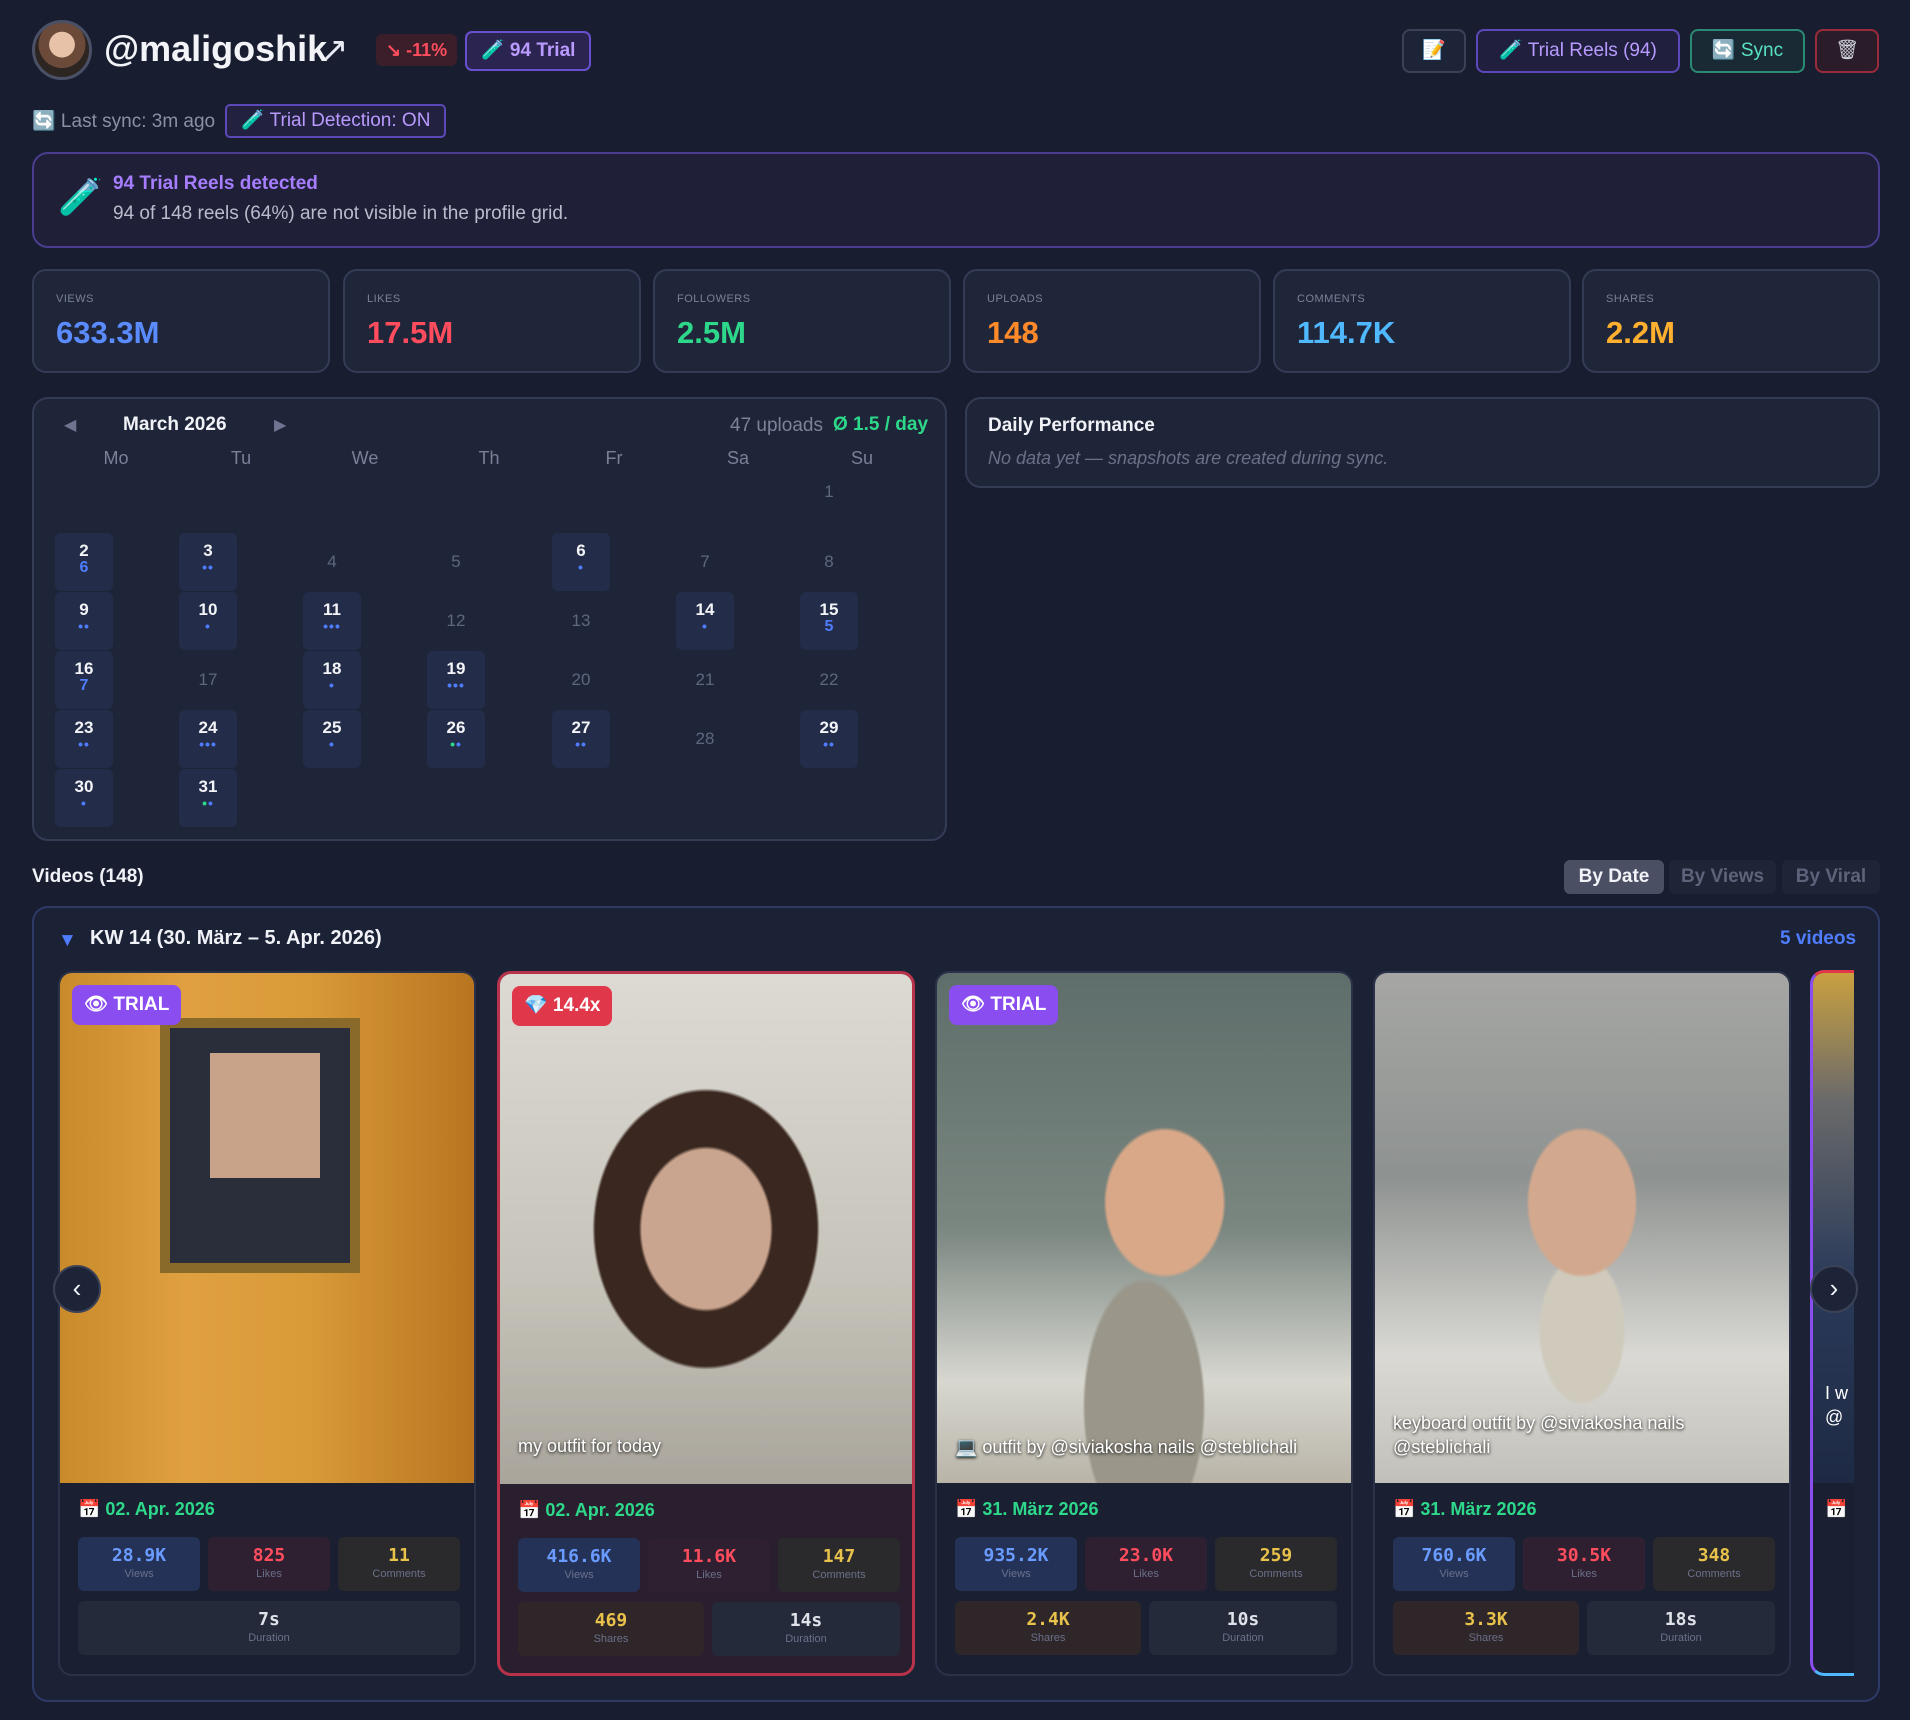 The width and height of the screenshot is (1910, 1720). What do you see at coordinates (75, 299) in the screenshot?
I see `stat-label: VIEWS` at bounding box center [75, 299].